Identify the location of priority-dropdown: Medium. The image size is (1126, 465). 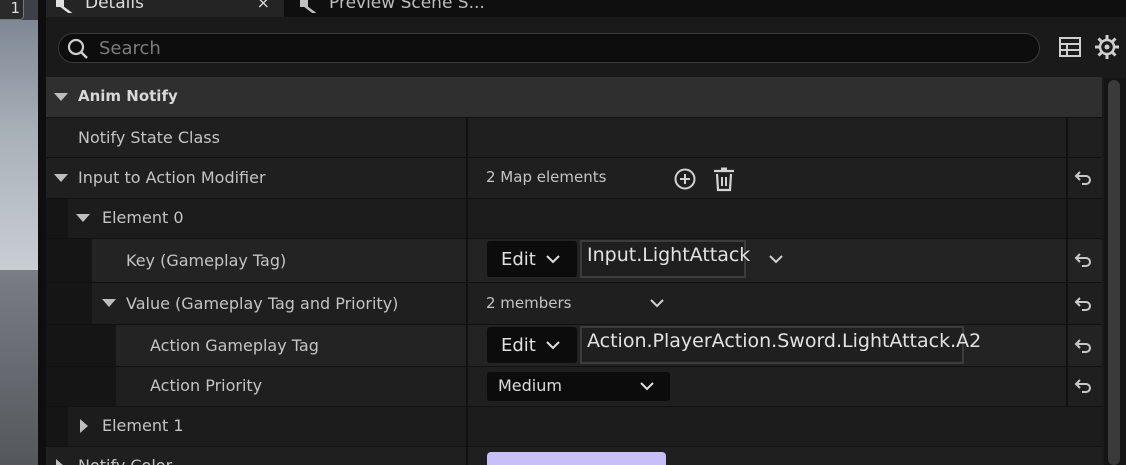
(578, 386).